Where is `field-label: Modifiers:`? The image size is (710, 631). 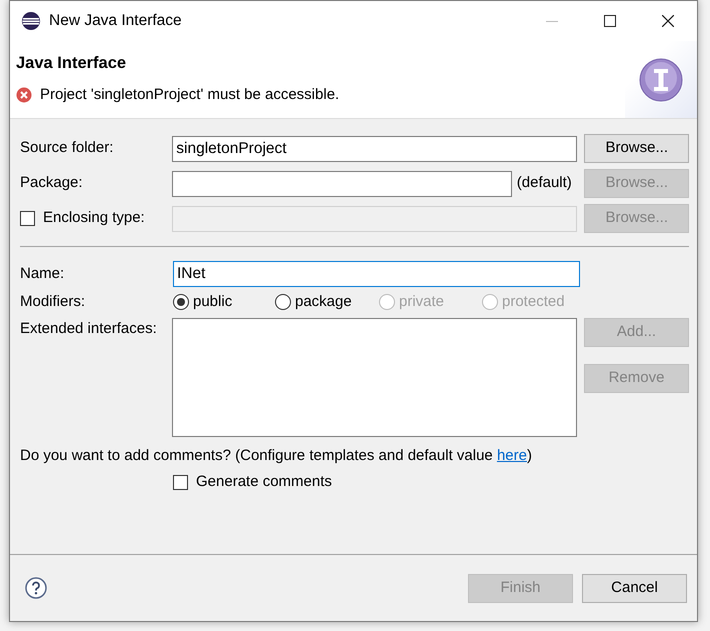 field-label: Modifiers: is located at coordinates (53, 302).